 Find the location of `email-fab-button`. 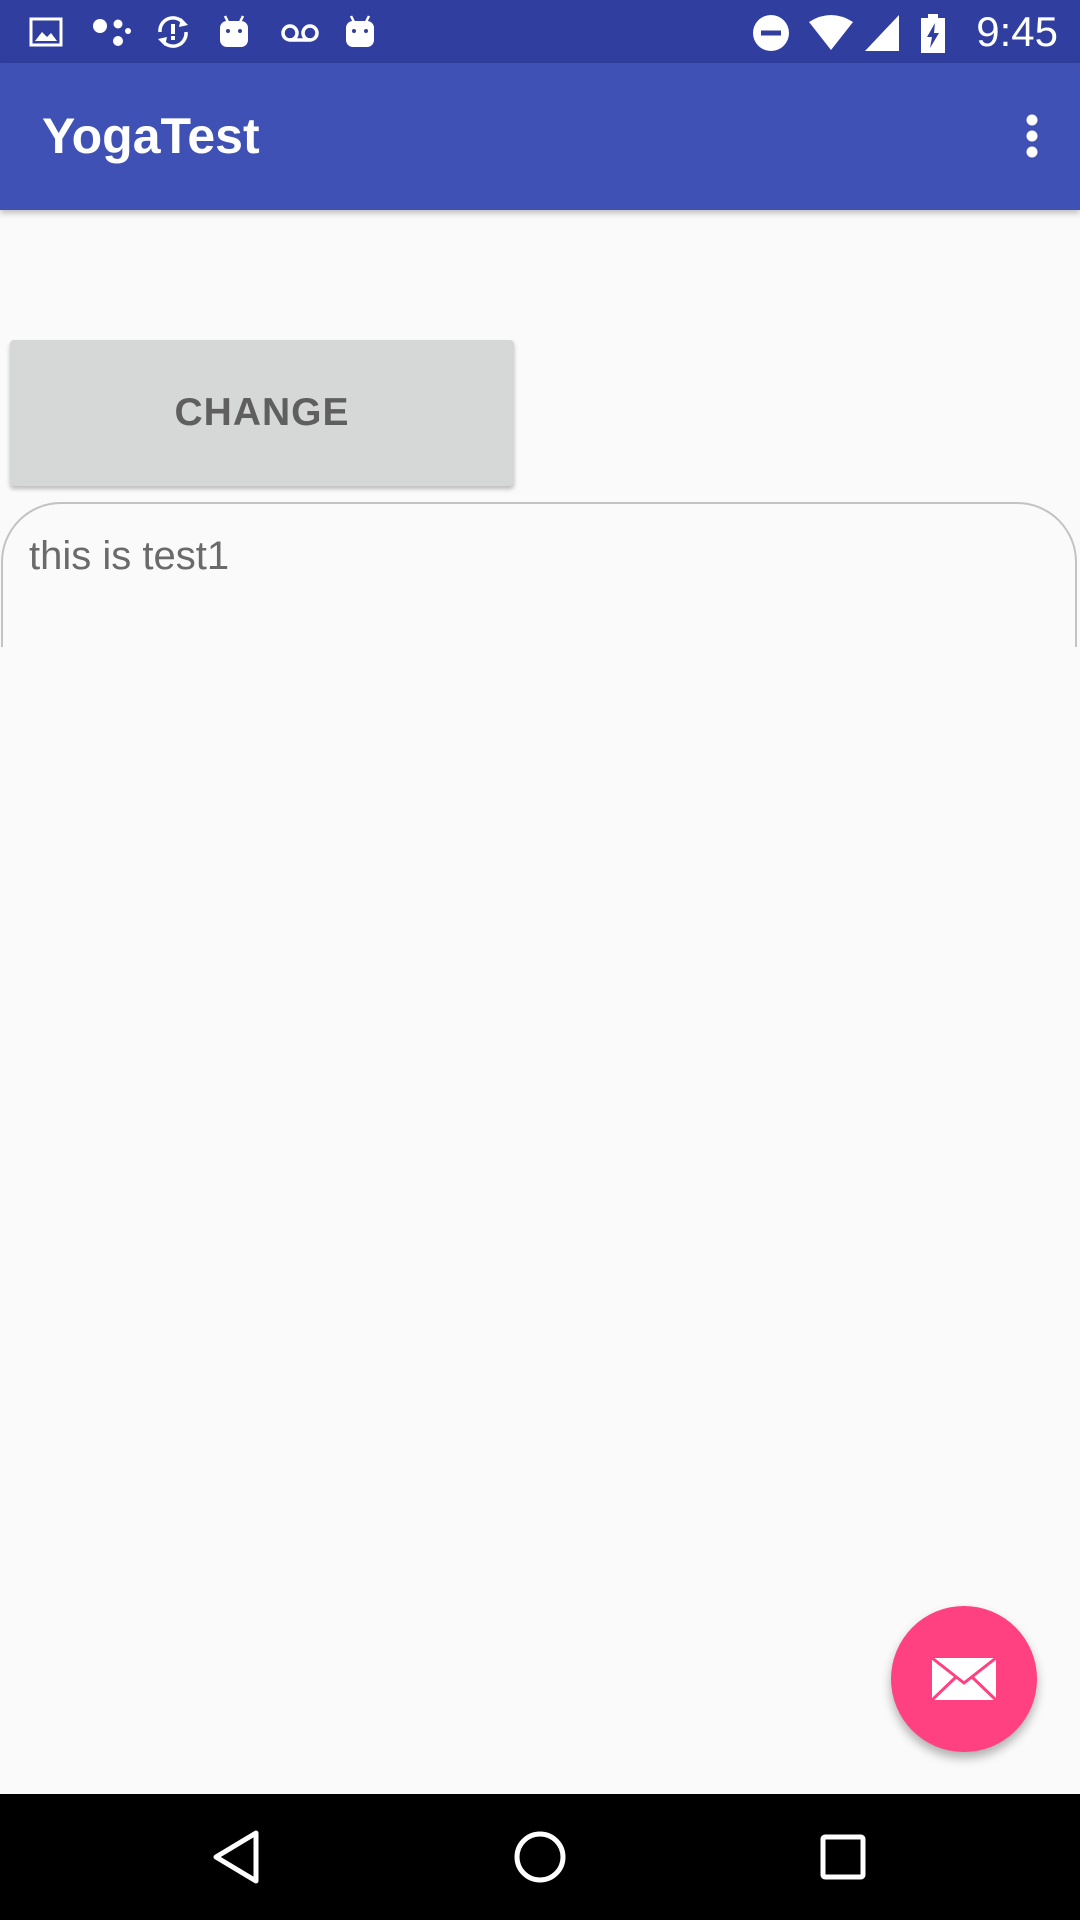

email-fab-button is located at coordinates (964, 1679).